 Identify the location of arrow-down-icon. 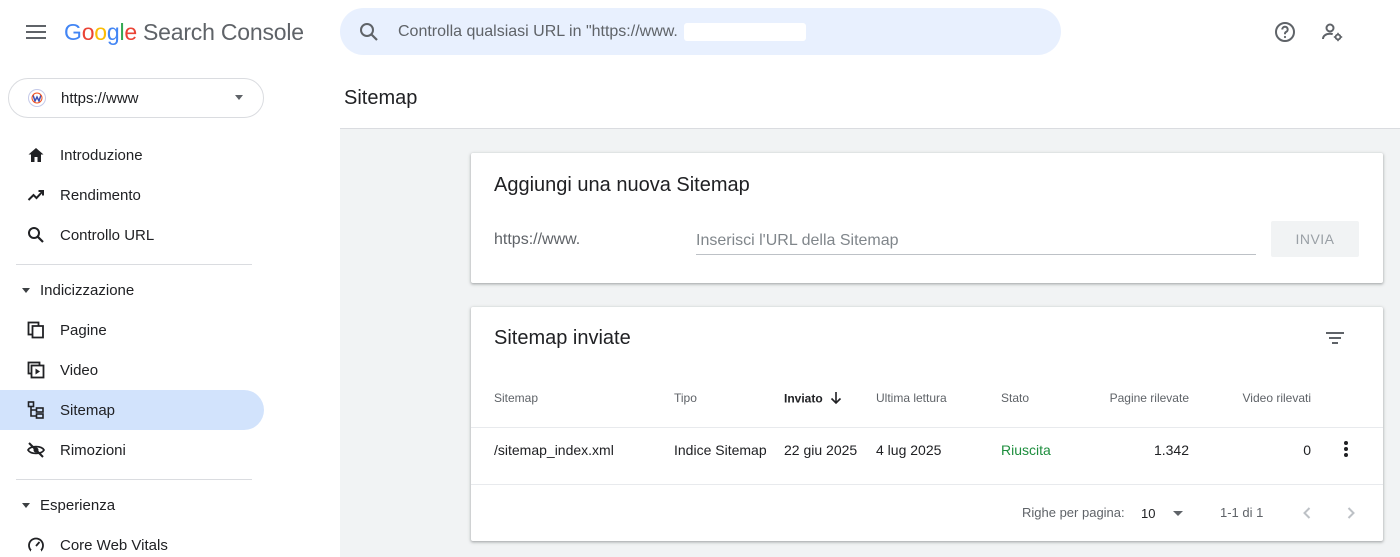
(836, 399).